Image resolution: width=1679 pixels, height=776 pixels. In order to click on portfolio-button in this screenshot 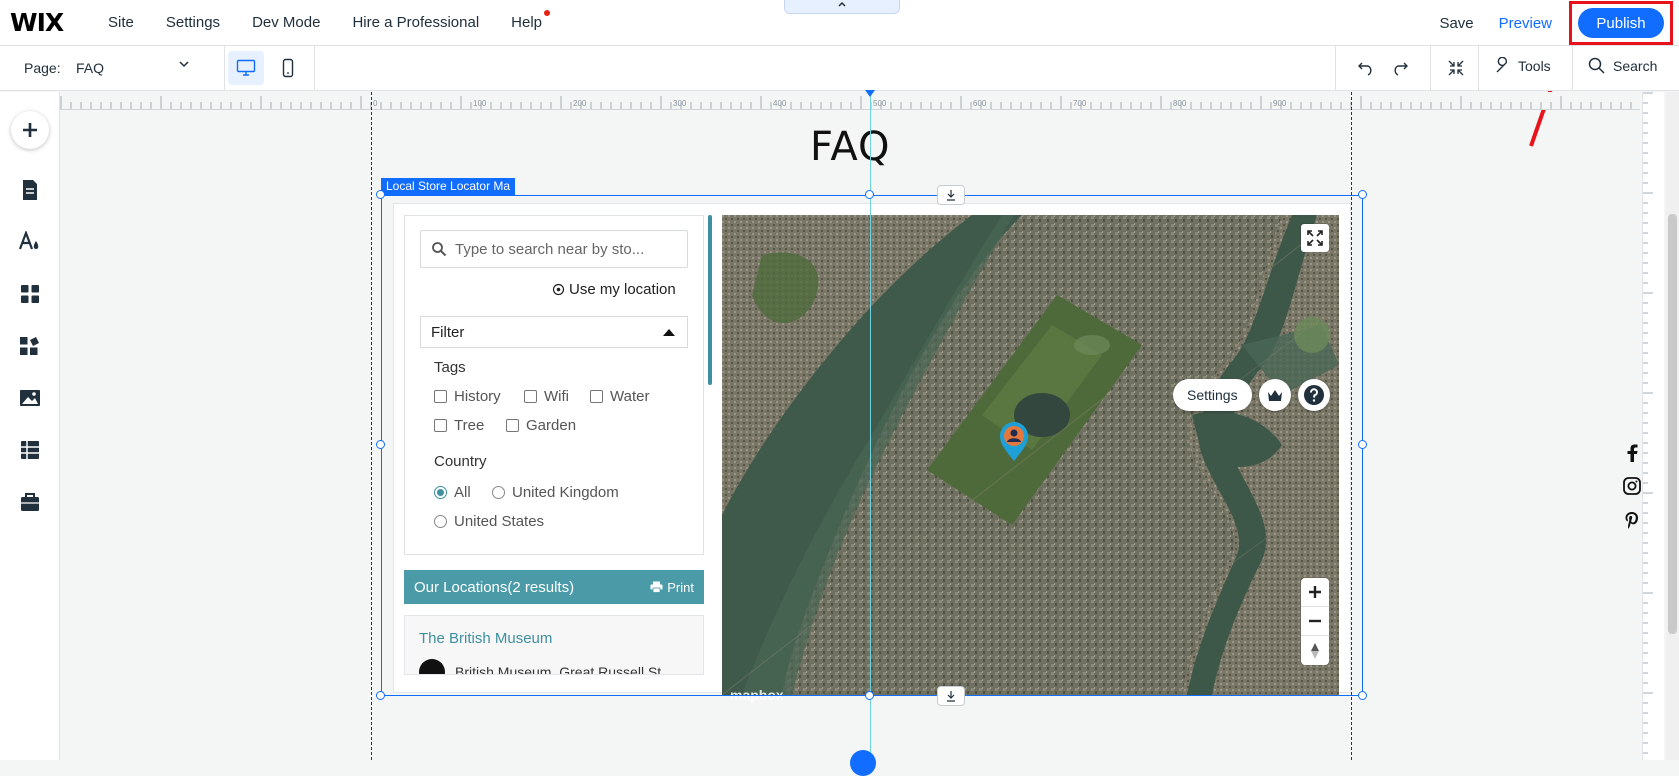, I will do `click(30, 502)`.